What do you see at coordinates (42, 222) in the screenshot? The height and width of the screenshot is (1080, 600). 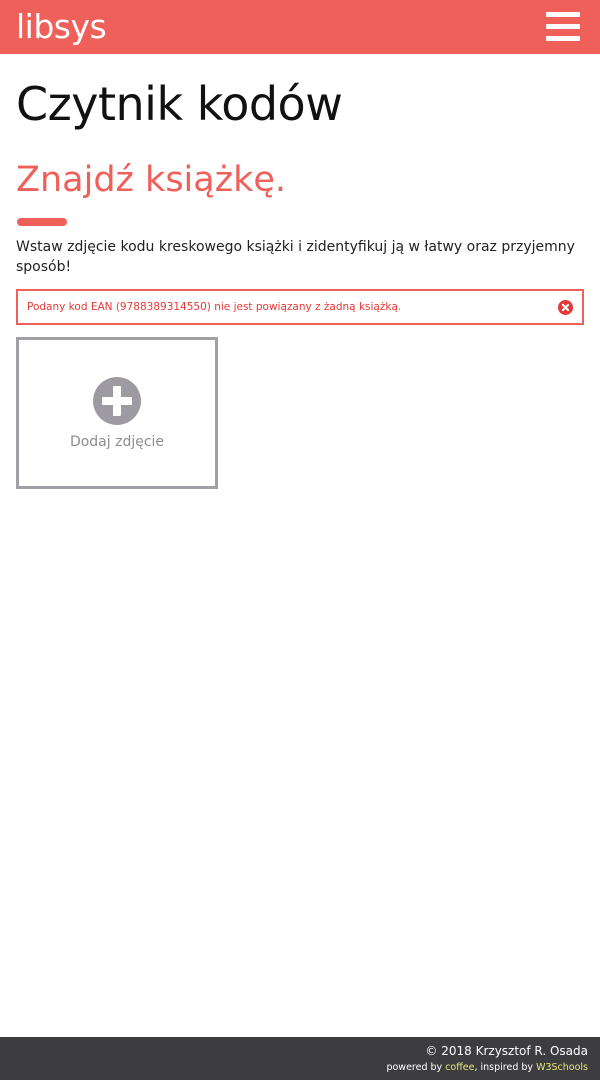 I see `accent-divider` at bounding box center [42, 222].